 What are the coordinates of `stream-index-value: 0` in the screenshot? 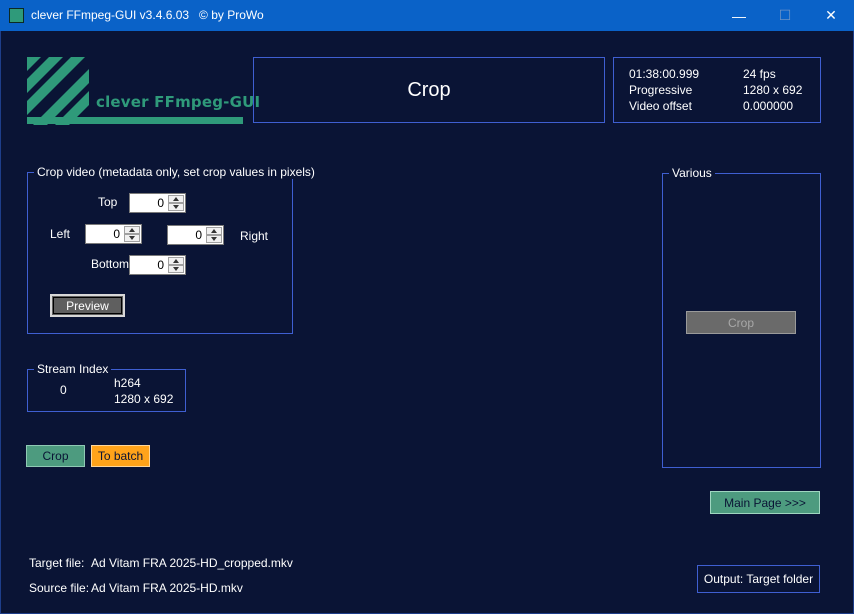 It's located at (63, 390).